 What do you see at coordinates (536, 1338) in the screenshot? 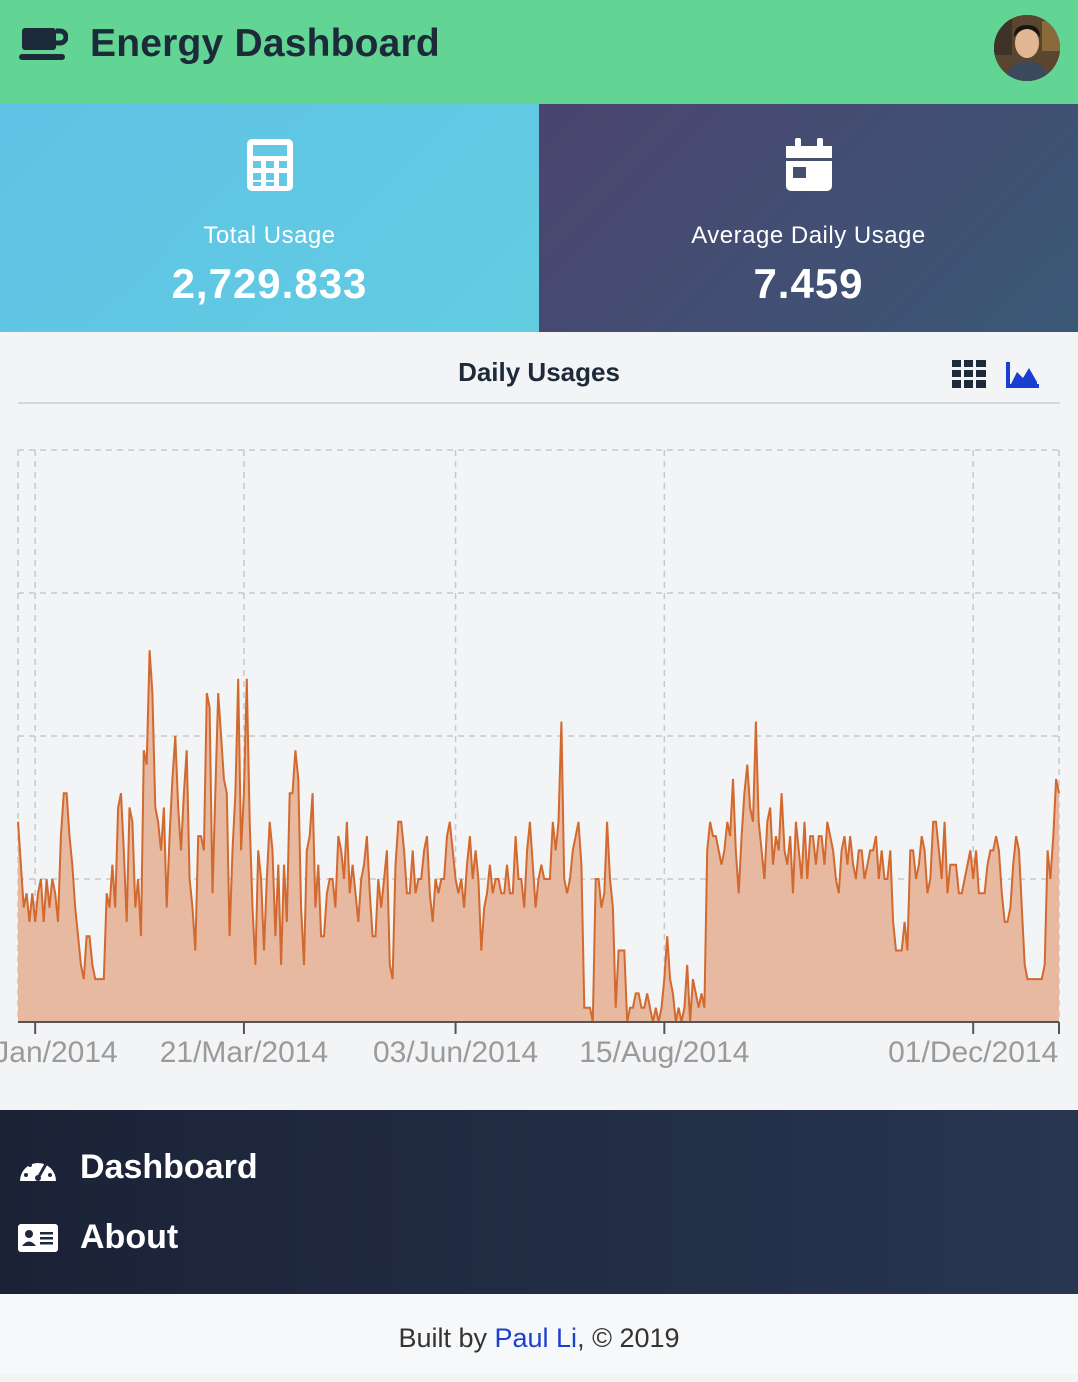
I see `author-link: Paul Li` at bounding box center [536, 1338].